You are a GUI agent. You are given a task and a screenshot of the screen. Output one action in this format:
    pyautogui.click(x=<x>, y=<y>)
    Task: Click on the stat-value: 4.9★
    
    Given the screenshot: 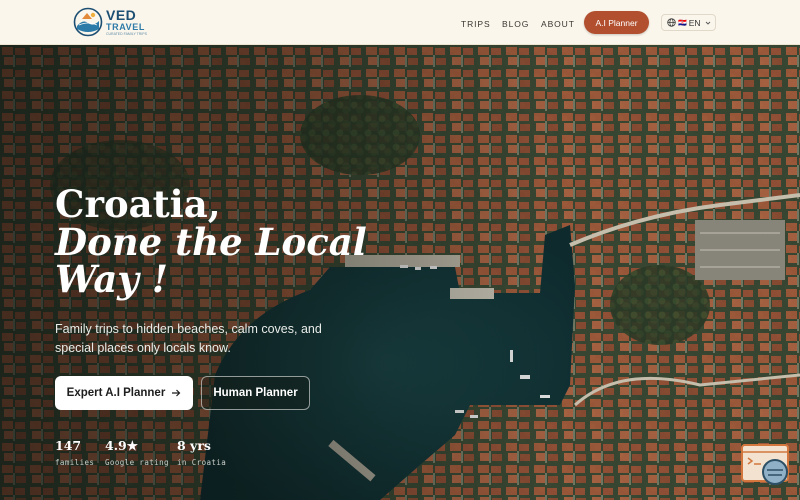 What is the action you would take?
    pyautogui.click(x=121, y=445)
    